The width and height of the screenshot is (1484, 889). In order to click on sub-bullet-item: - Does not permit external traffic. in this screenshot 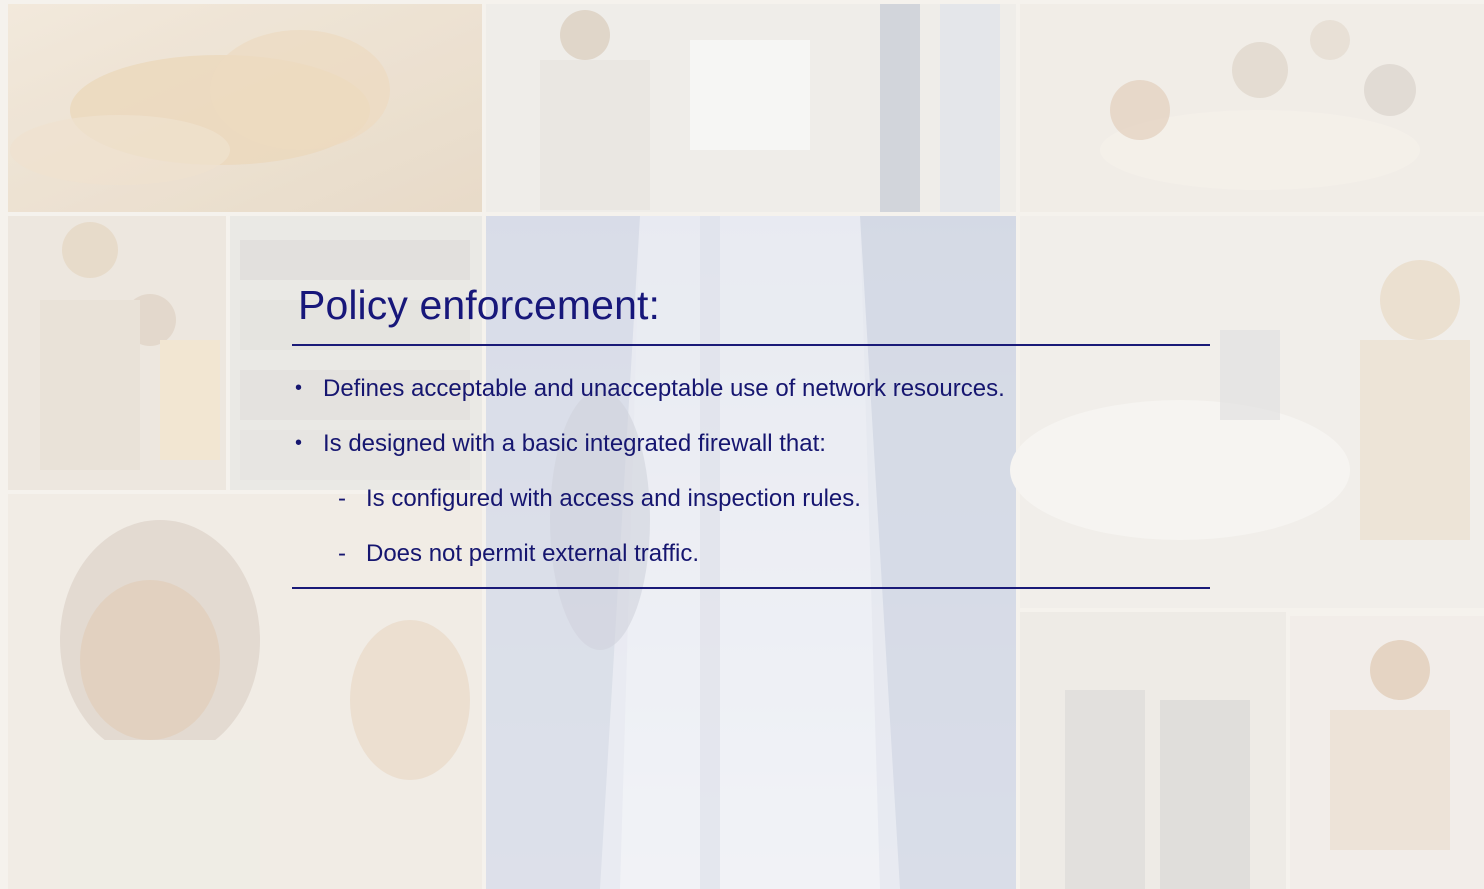, I will do `click(751, 553)`.